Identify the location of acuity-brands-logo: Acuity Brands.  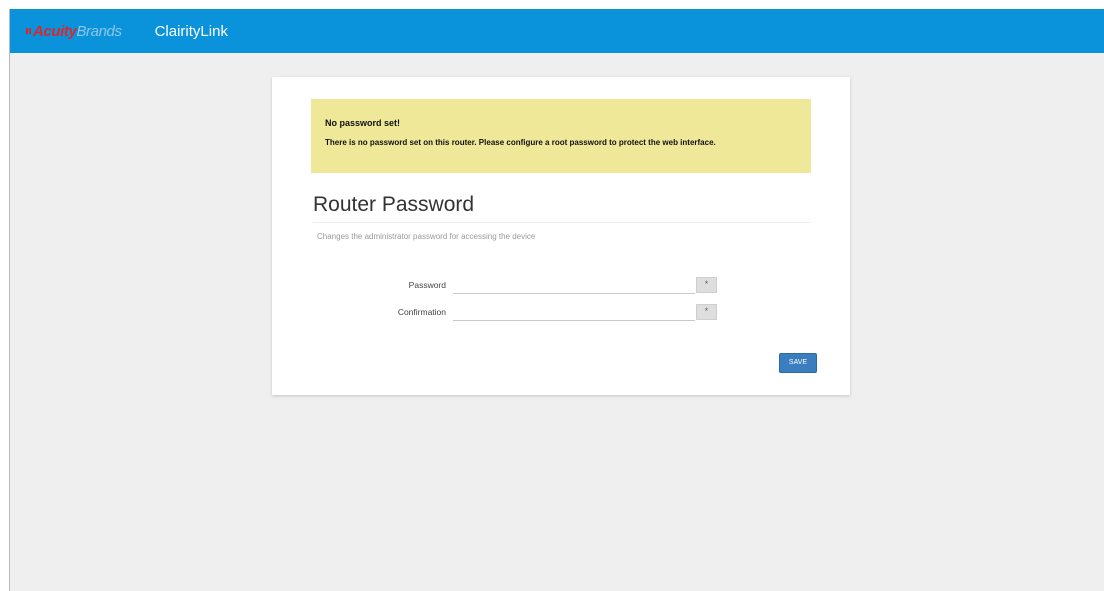
(74, 31).